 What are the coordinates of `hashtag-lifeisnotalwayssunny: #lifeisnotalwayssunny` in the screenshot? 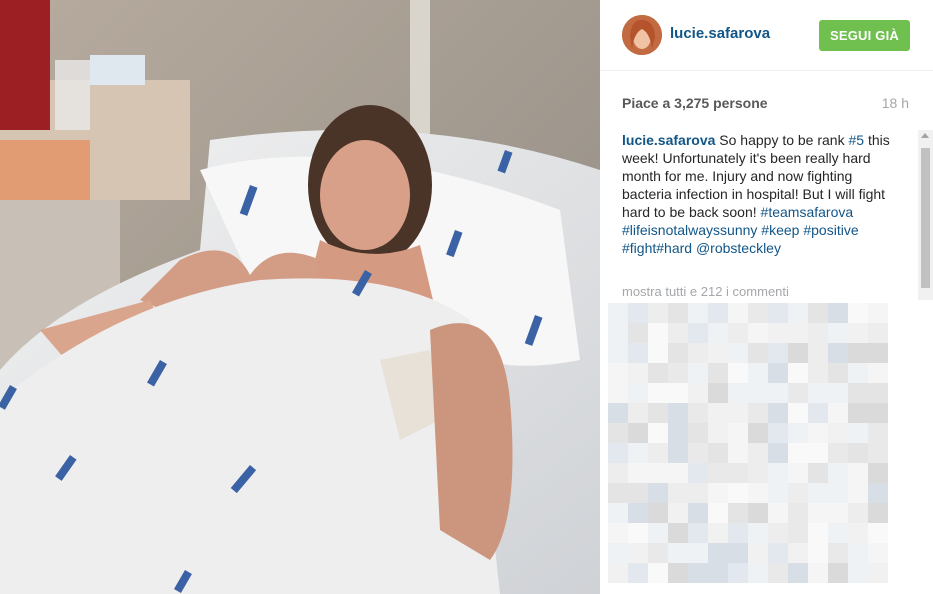 It's located at (689, 230).